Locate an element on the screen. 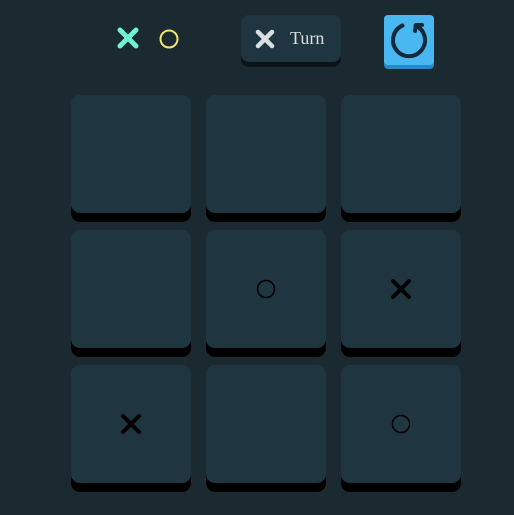  turn-indicator: Turn is located at coordinates (291, 38).